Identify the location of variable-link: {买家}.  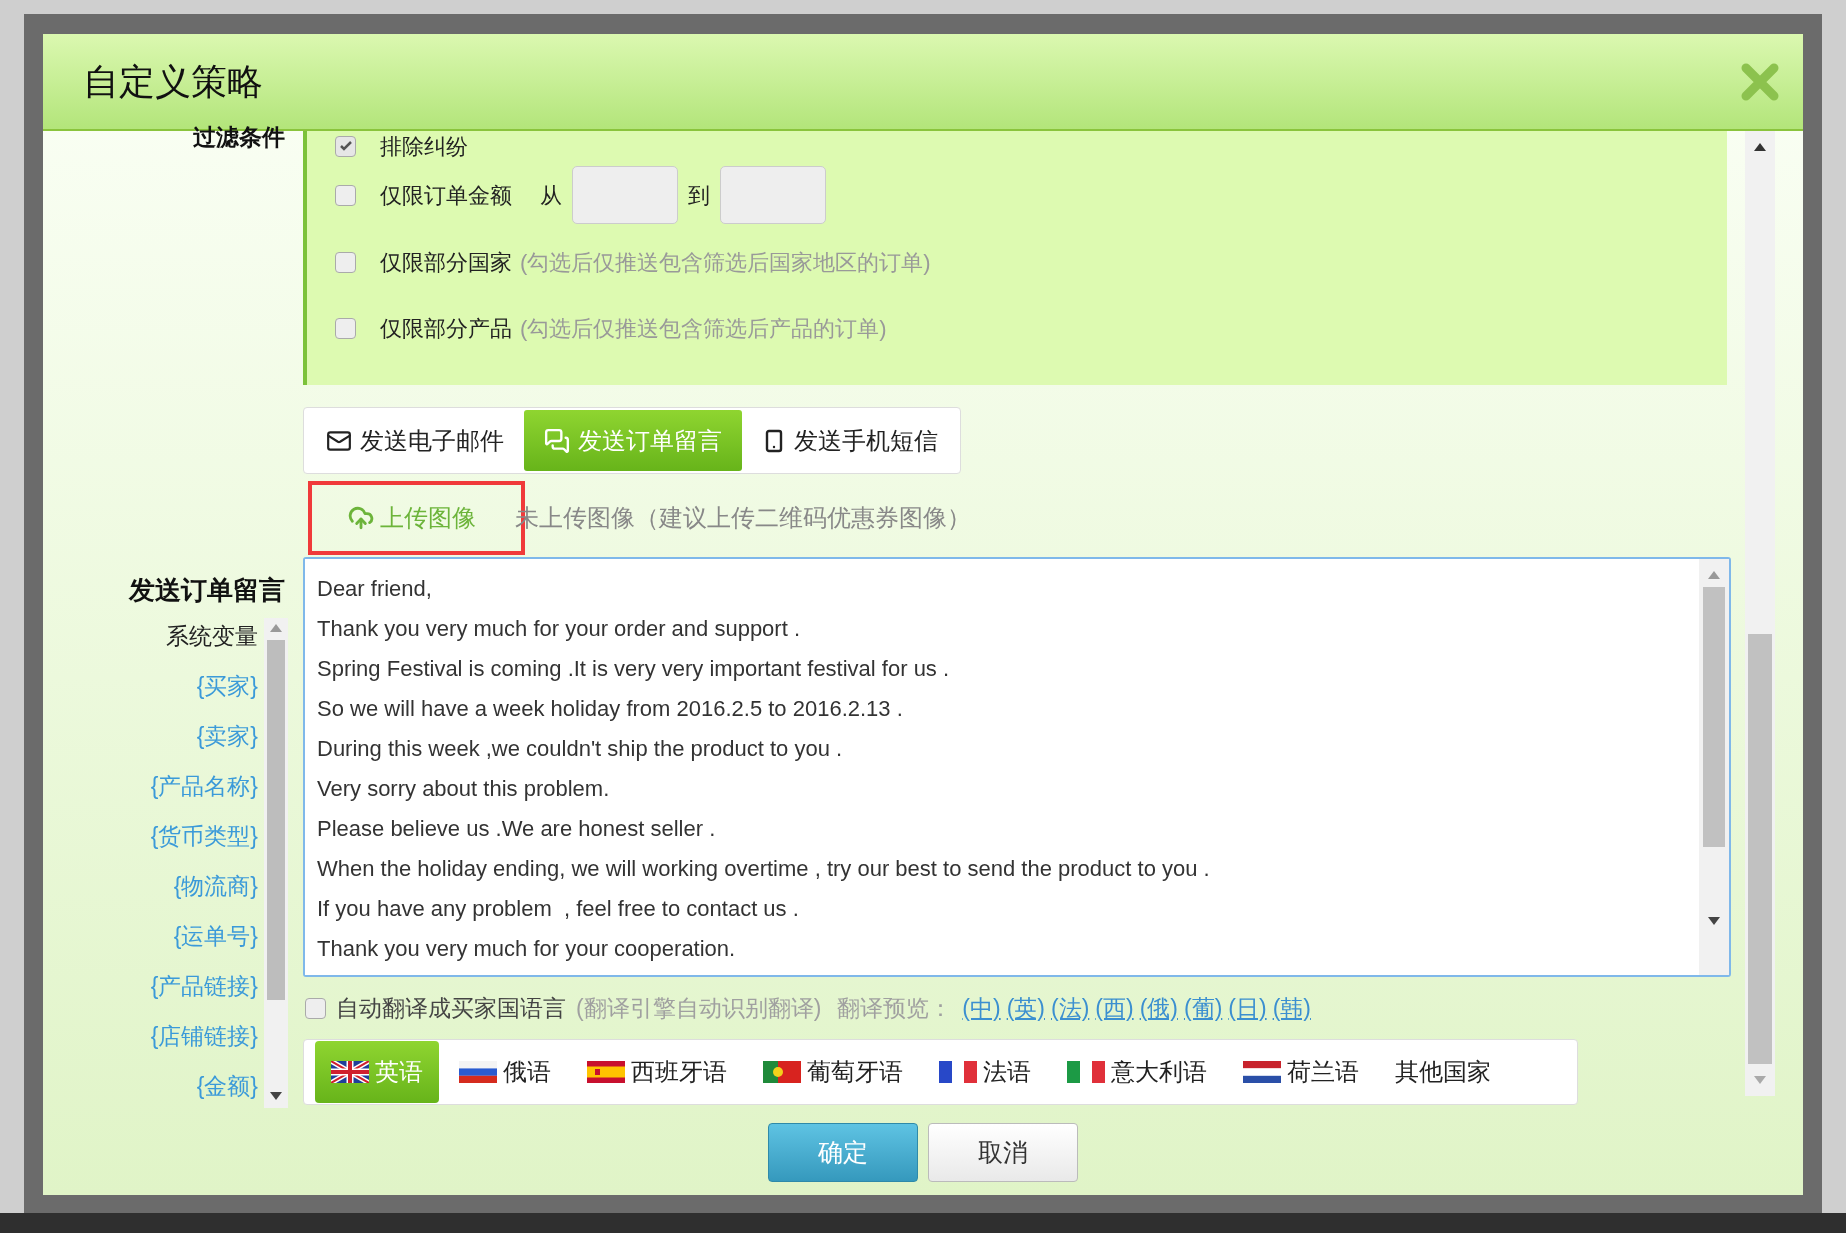
(227, 686).